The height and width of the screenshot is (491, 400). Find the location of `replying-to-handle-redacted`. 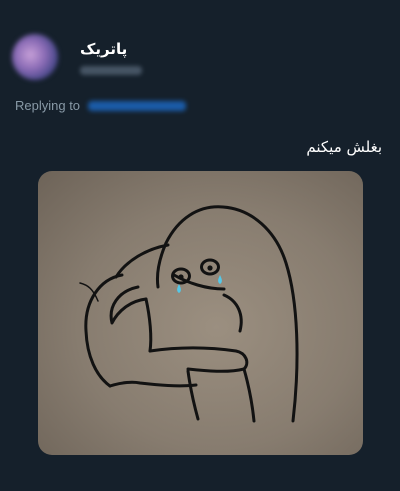

replying-to-handle-redacted is located at coordinates (137, 106).